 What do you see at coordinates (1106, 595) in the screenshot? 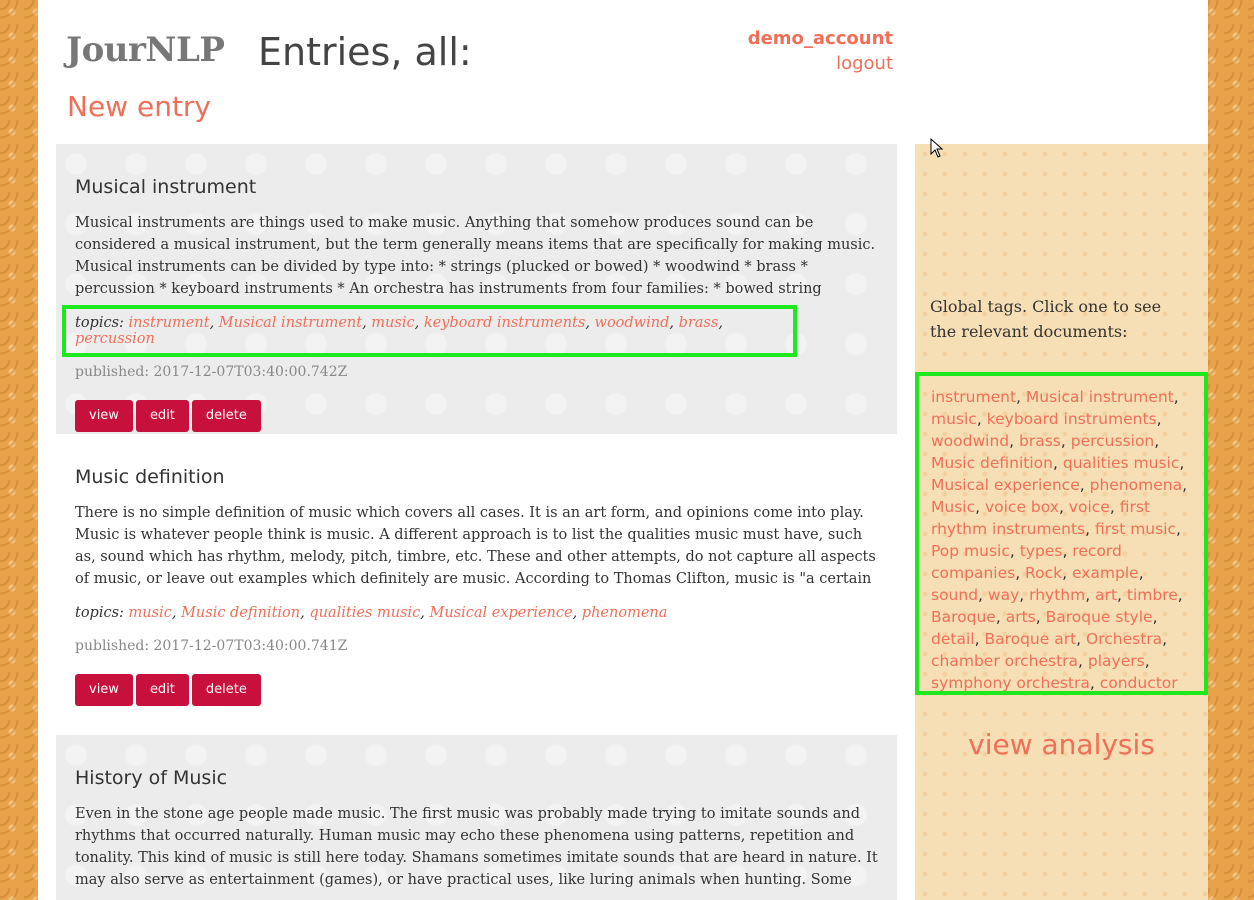
I see `global-tag-link: art` at bounding box center [1106, 595].